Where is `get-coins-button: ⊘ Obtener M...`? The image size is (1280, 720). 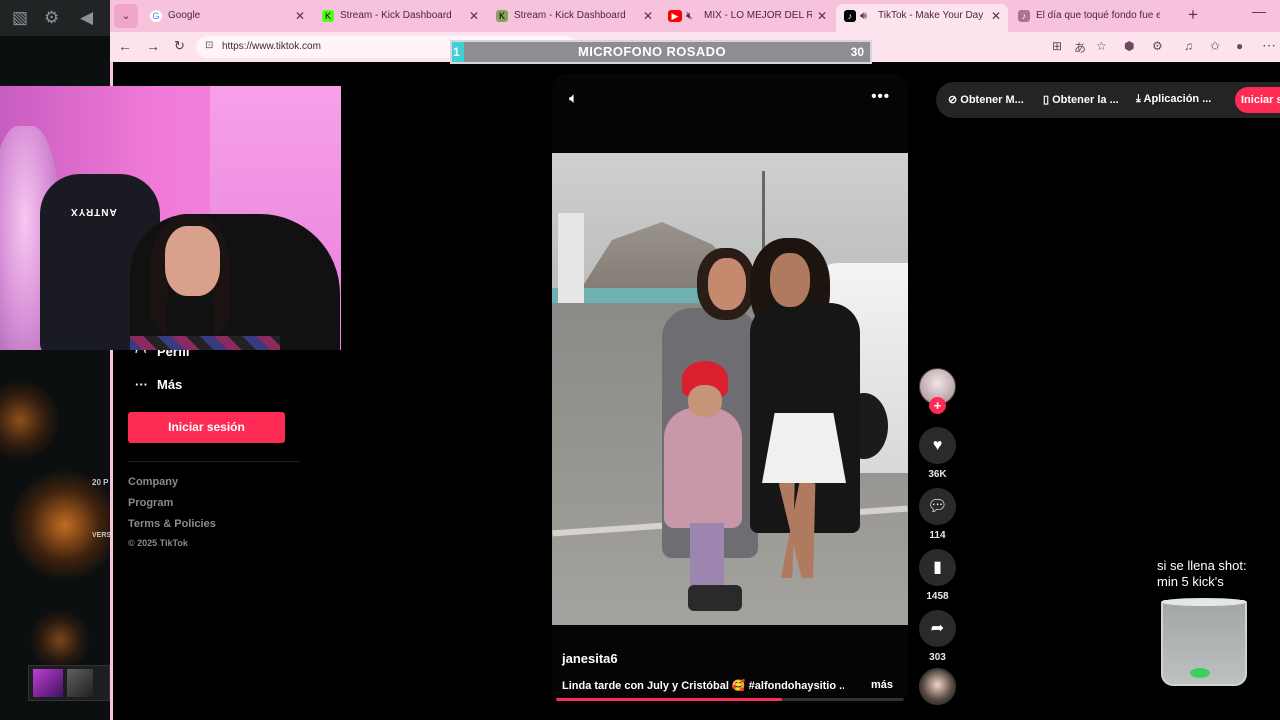
get-coins-button: ⊘ Obtener M... is located at coordinates (986, 99).